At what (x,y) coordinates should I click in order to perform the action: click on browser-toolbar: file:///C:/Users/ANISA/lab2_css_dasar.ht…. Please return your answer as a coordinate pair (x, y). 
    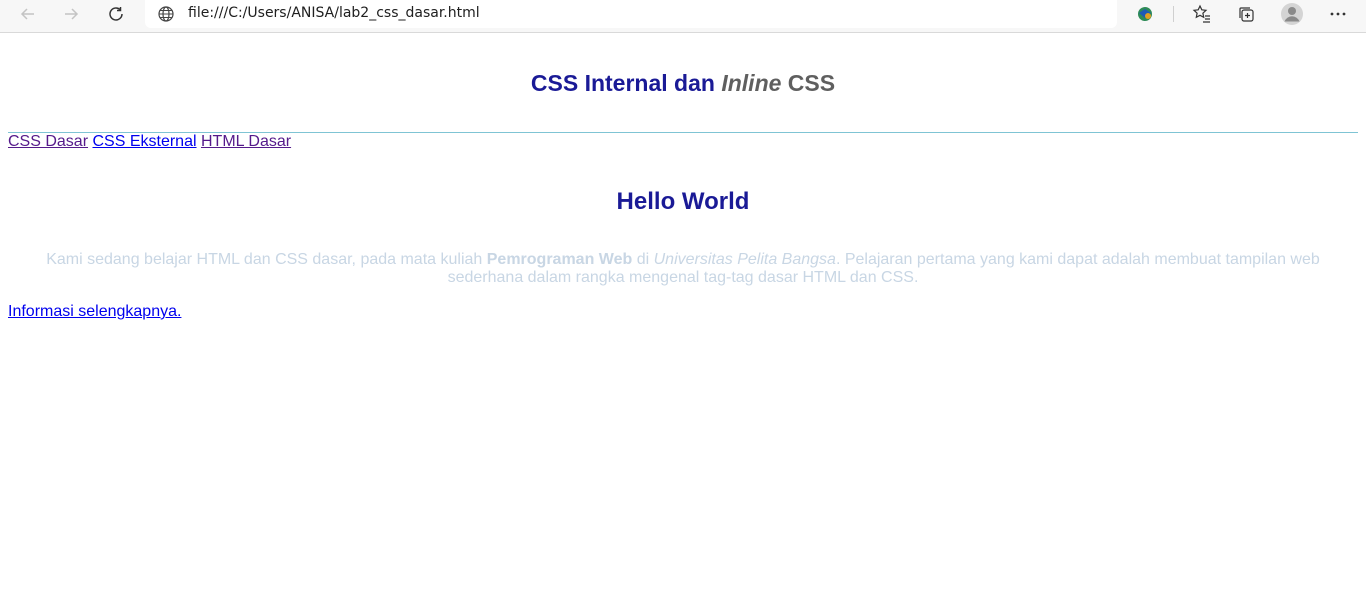
    Looking at the image, I should click on (683, 16).